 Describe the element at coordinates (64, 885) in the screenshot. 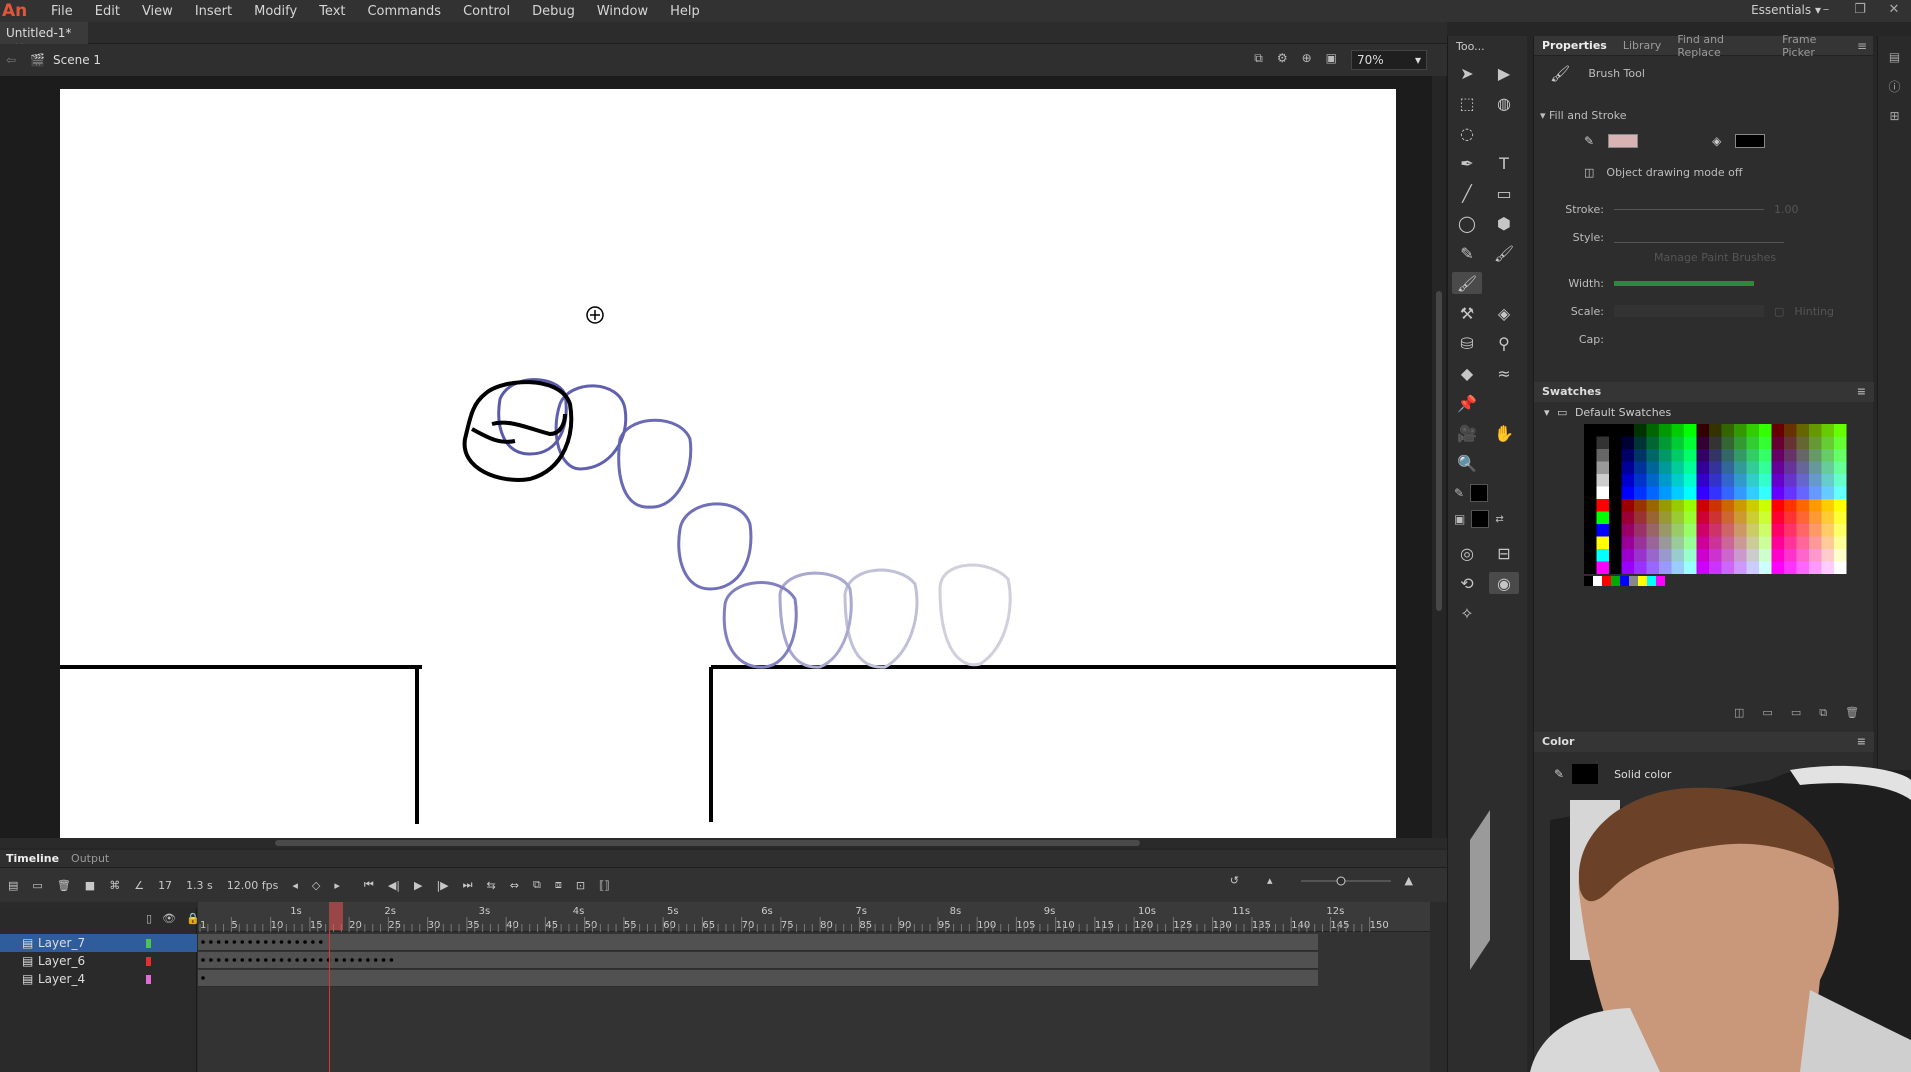

I see `delete-layer-icon: 🗑` at that location.